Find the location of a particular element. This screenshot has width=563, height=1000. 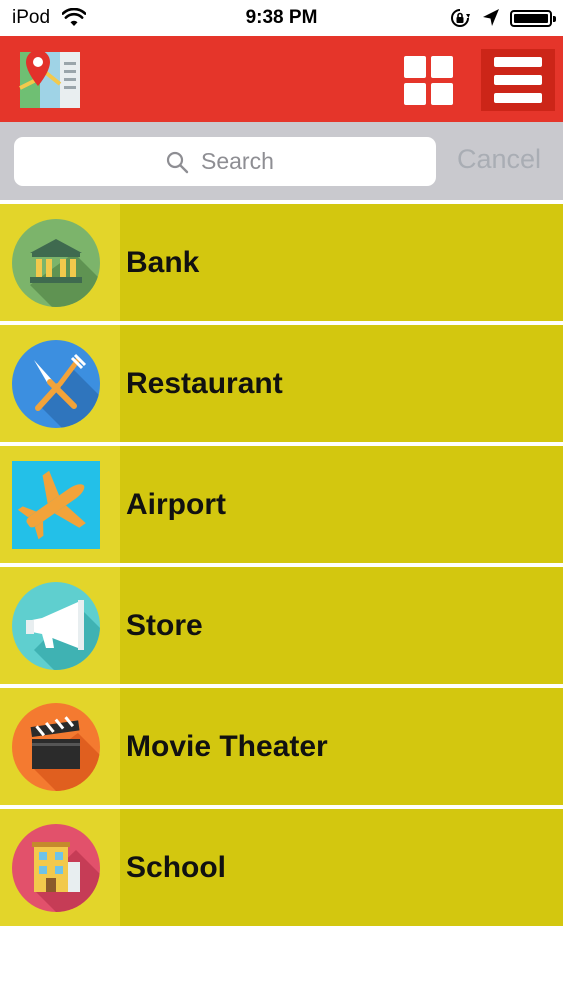

category-row-school: School is located at coordinates (281, 867).